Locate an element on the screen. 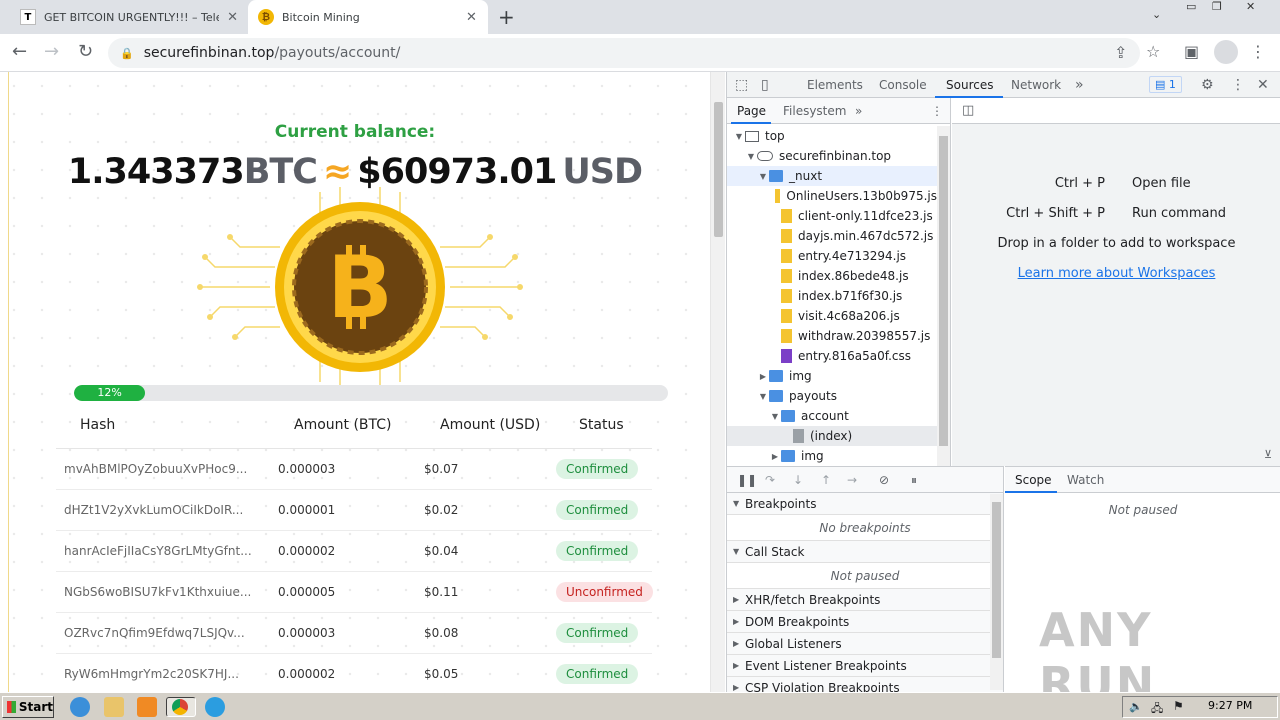 This screenshot has width=1280, height=720. call-stack-section: ▼ Call Stack is located at coordinates (865, 552).